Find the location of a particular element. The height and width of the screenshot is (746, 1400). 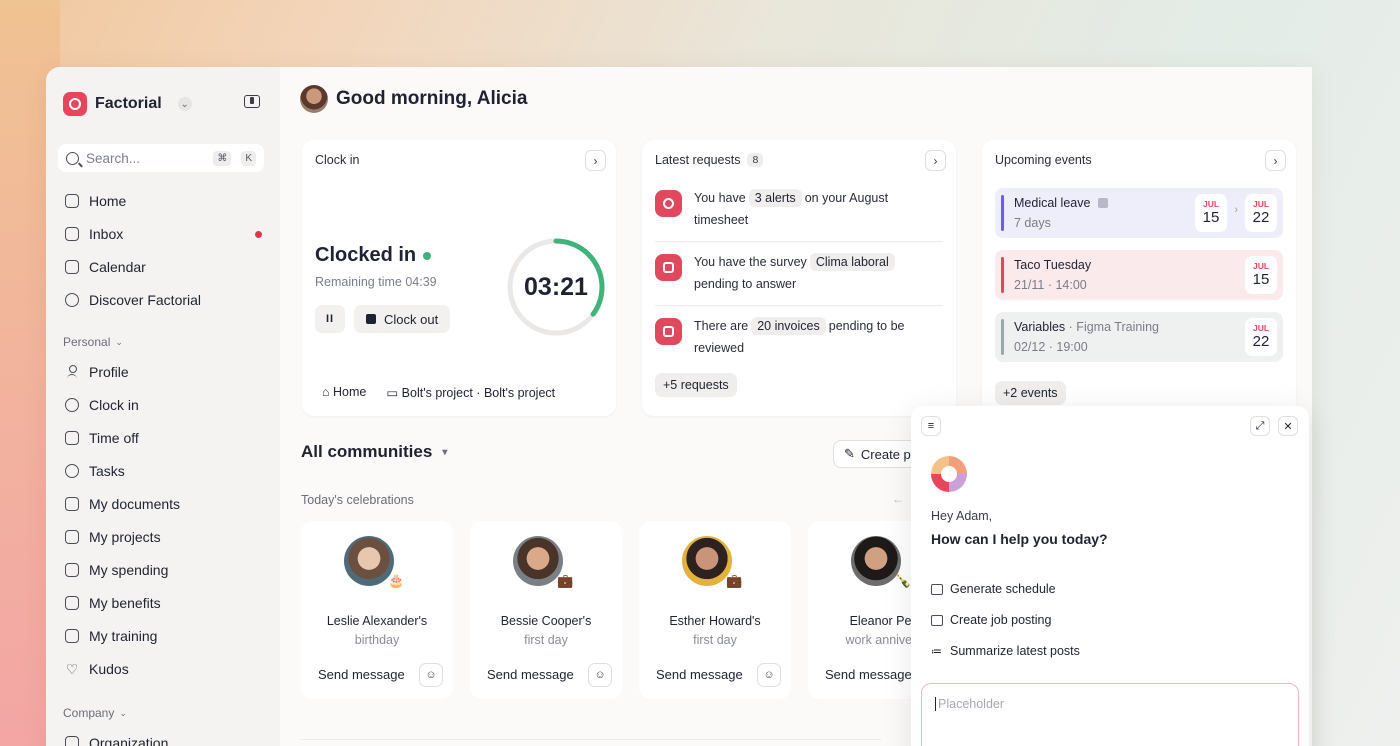

sidebar-item-my-spending: My spending is located at coordinates (163, 569).